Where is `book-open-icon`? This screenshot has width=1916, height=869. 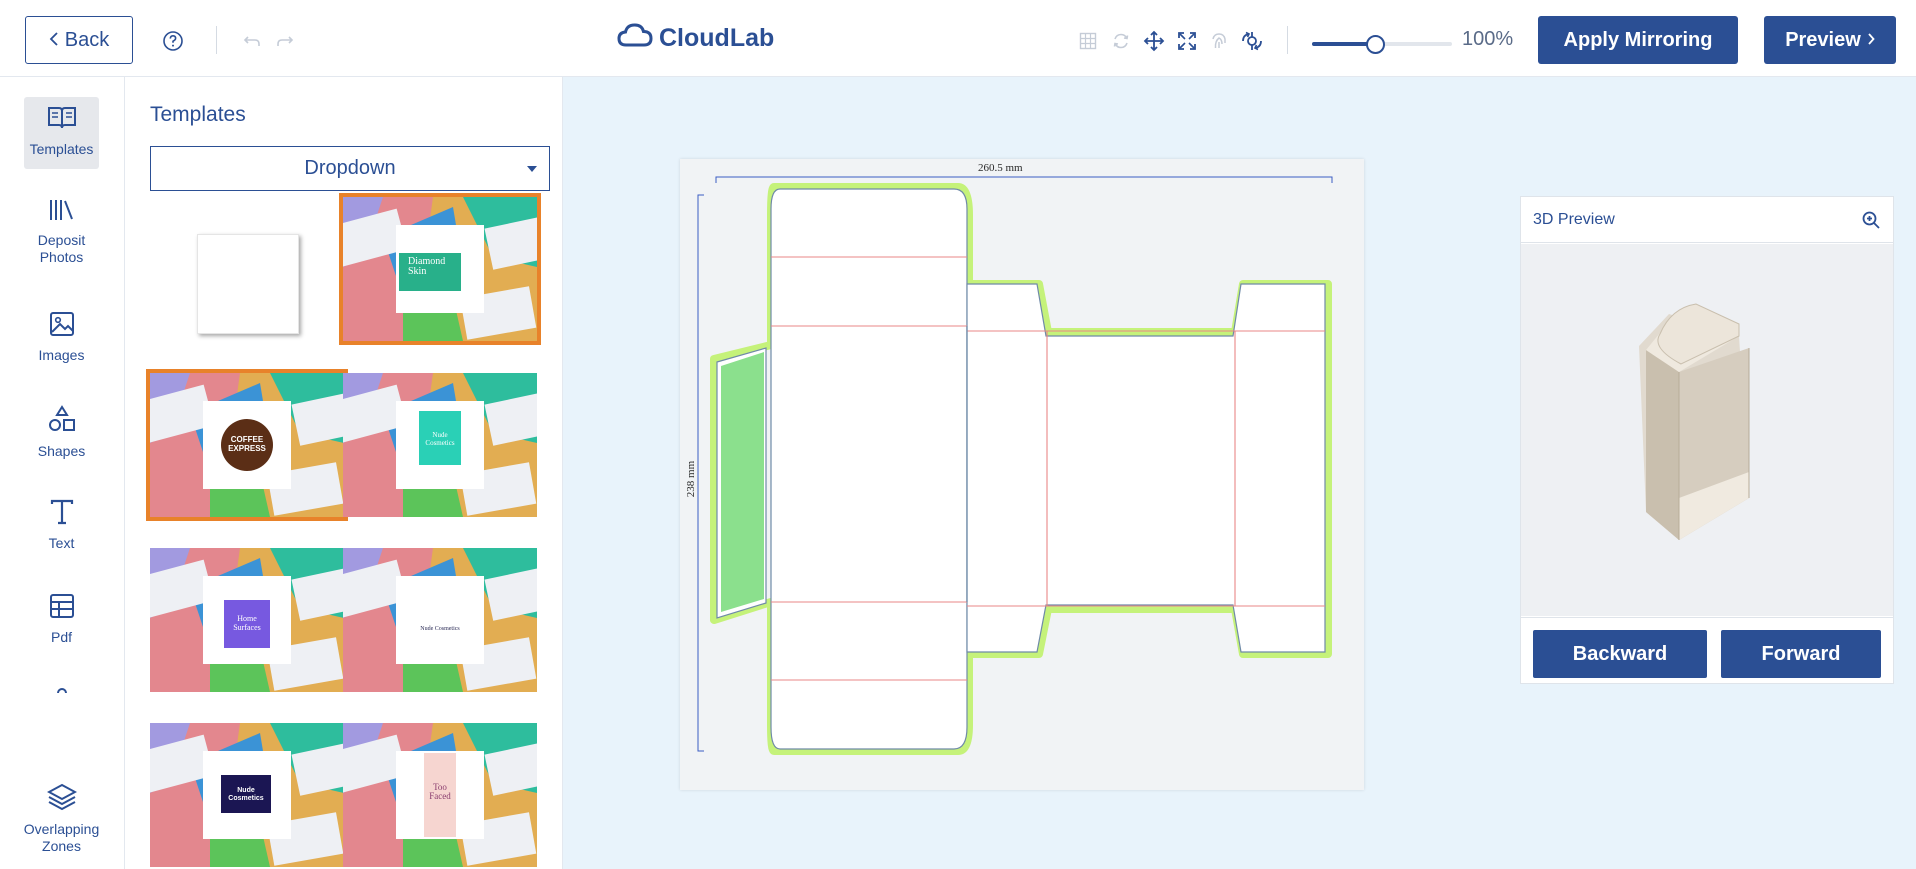
book-open-icon is located at coordinates (62, 123).